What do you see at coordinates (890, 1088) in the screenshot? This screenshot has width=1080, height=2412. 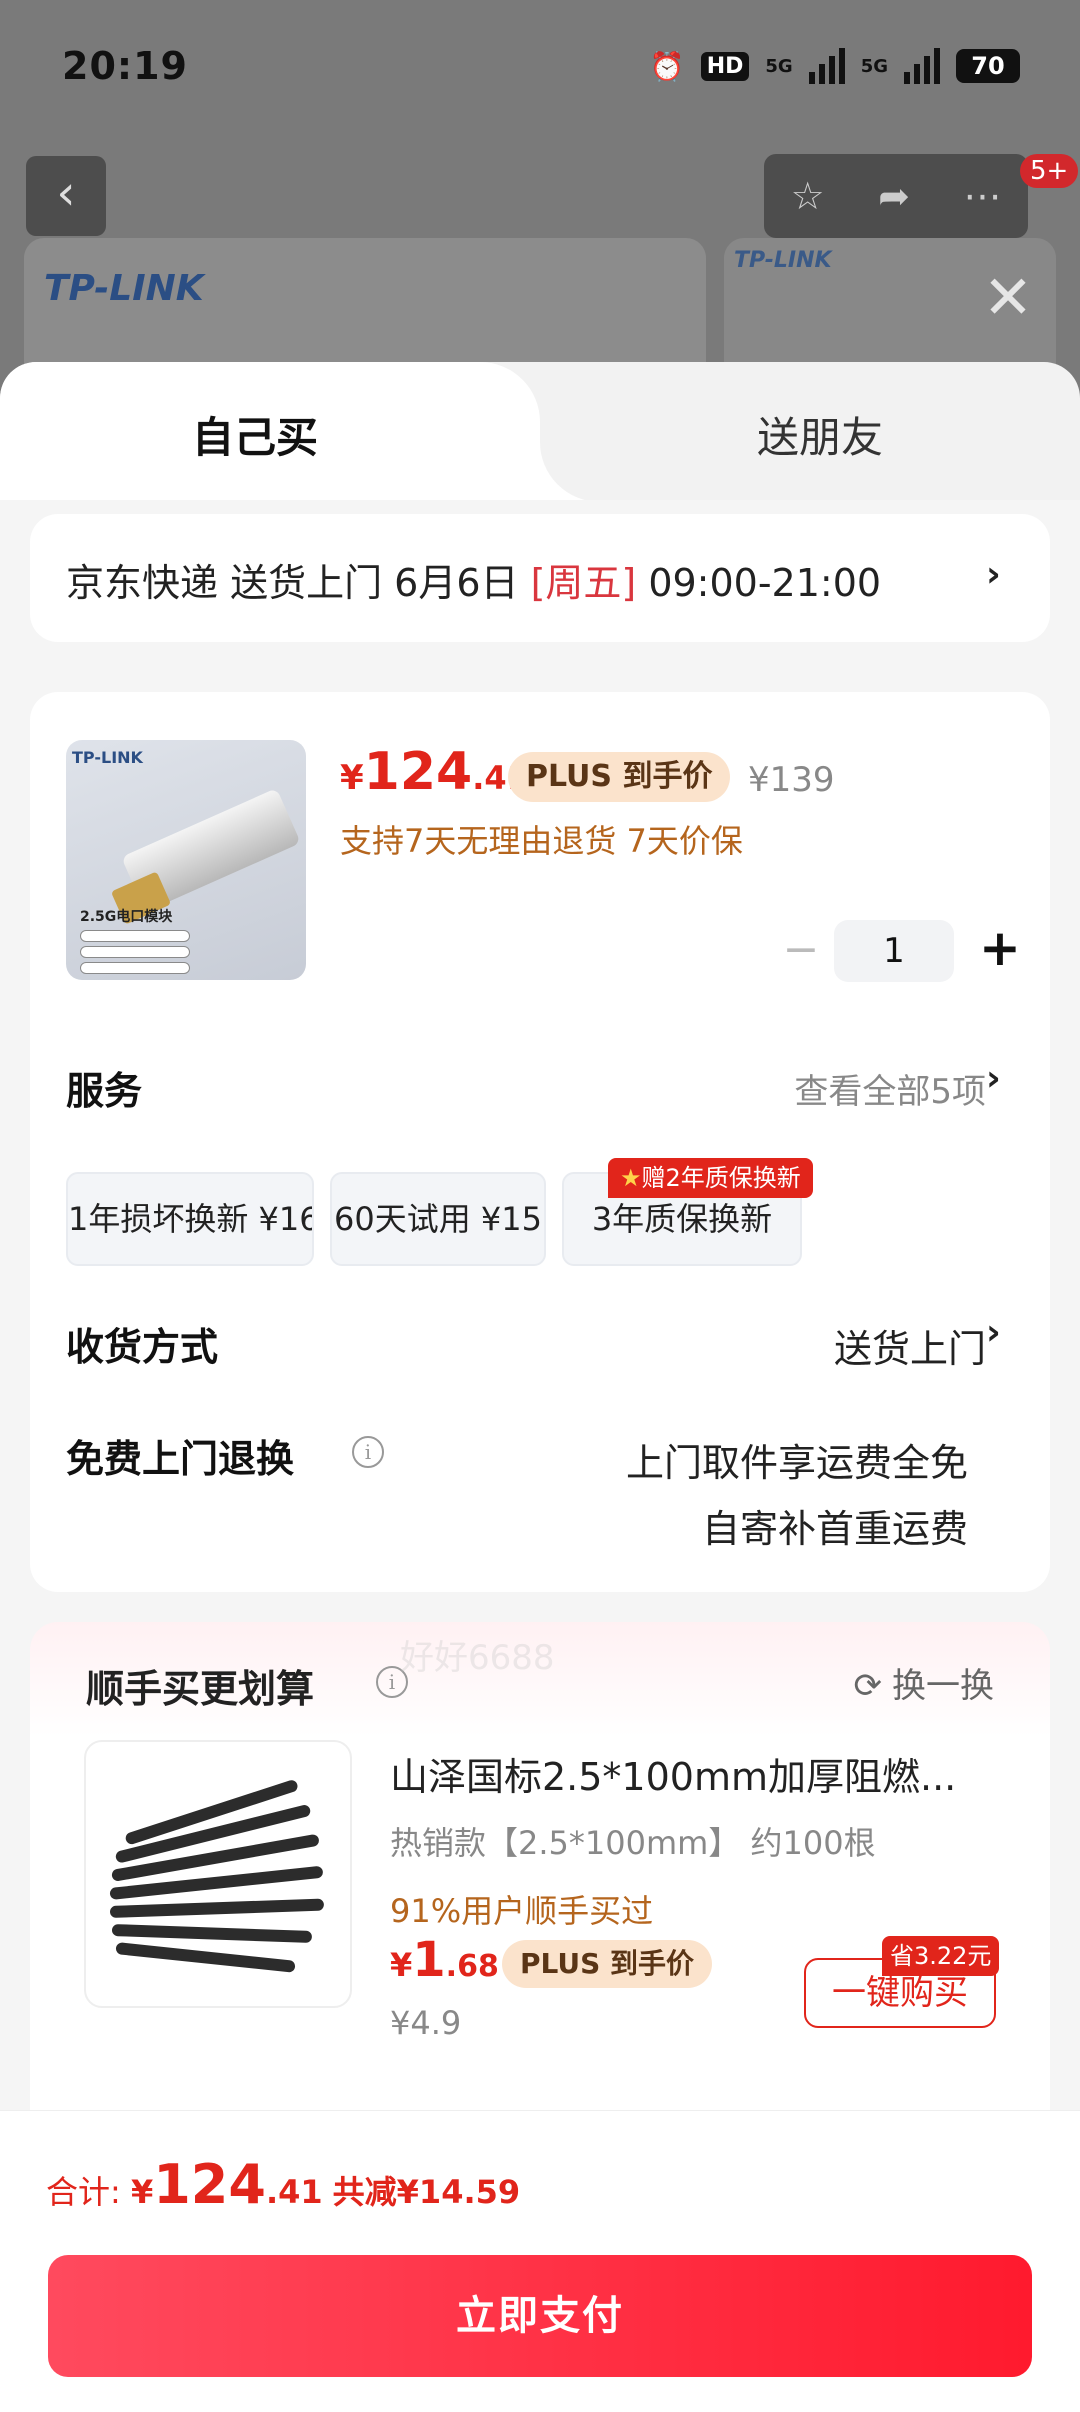 I see `services-view-all: 查看全部5项` at bounding box center [890, 1088].